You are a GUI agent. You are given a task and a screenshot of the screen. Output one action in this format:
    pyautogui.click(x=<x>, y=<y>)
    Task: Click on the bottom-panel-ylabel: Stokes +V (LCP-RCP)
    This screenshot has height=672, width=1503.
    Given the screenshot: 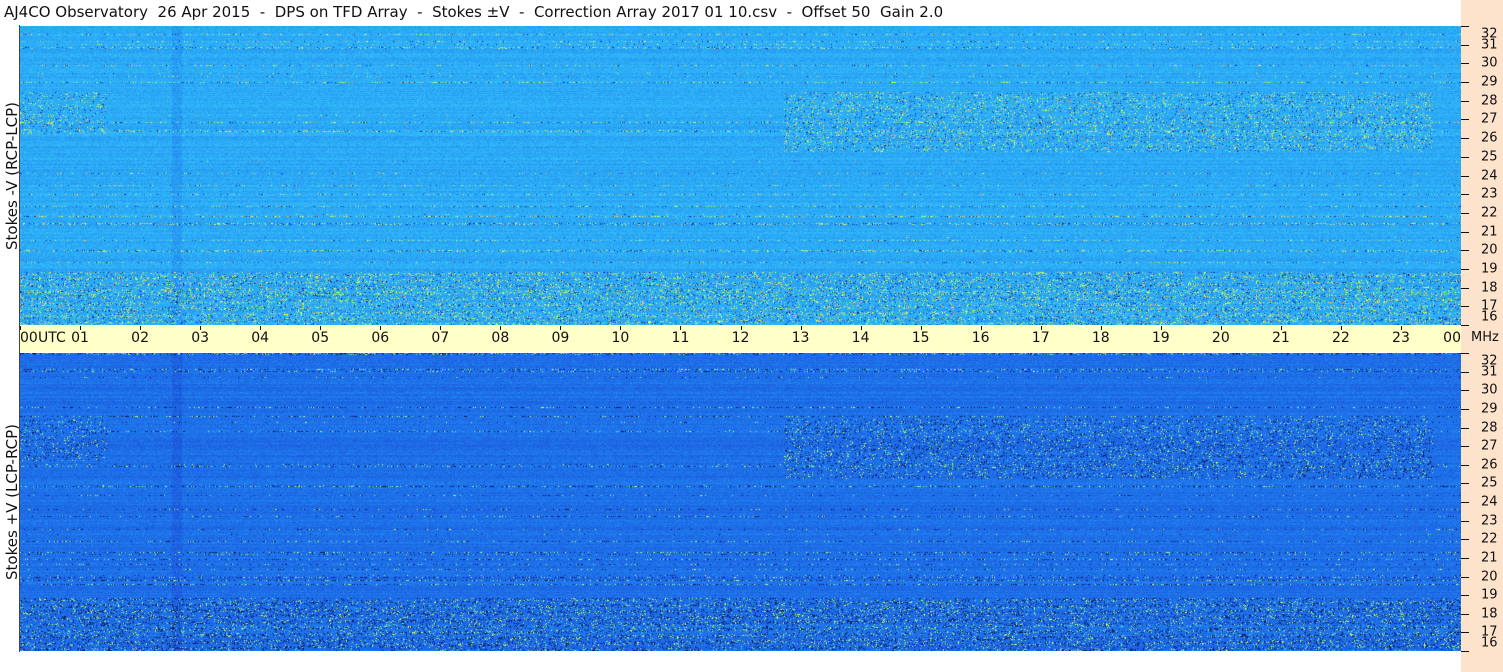 What is the action you would take?
    pyautogui.click(x=12, y=502)
    